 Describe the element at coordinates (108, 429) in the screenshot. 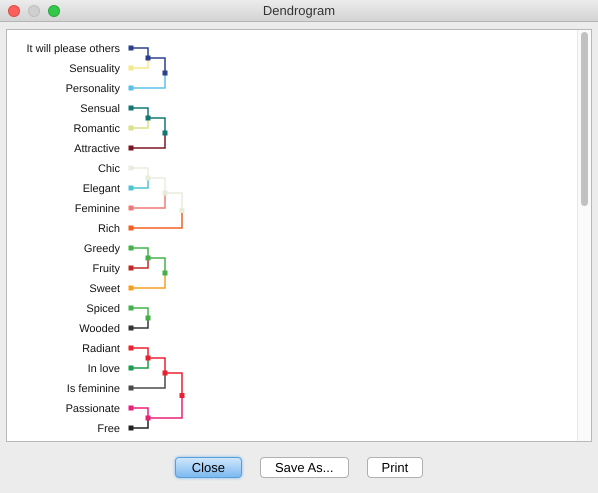

I see `leaf-label: Free` at that location.